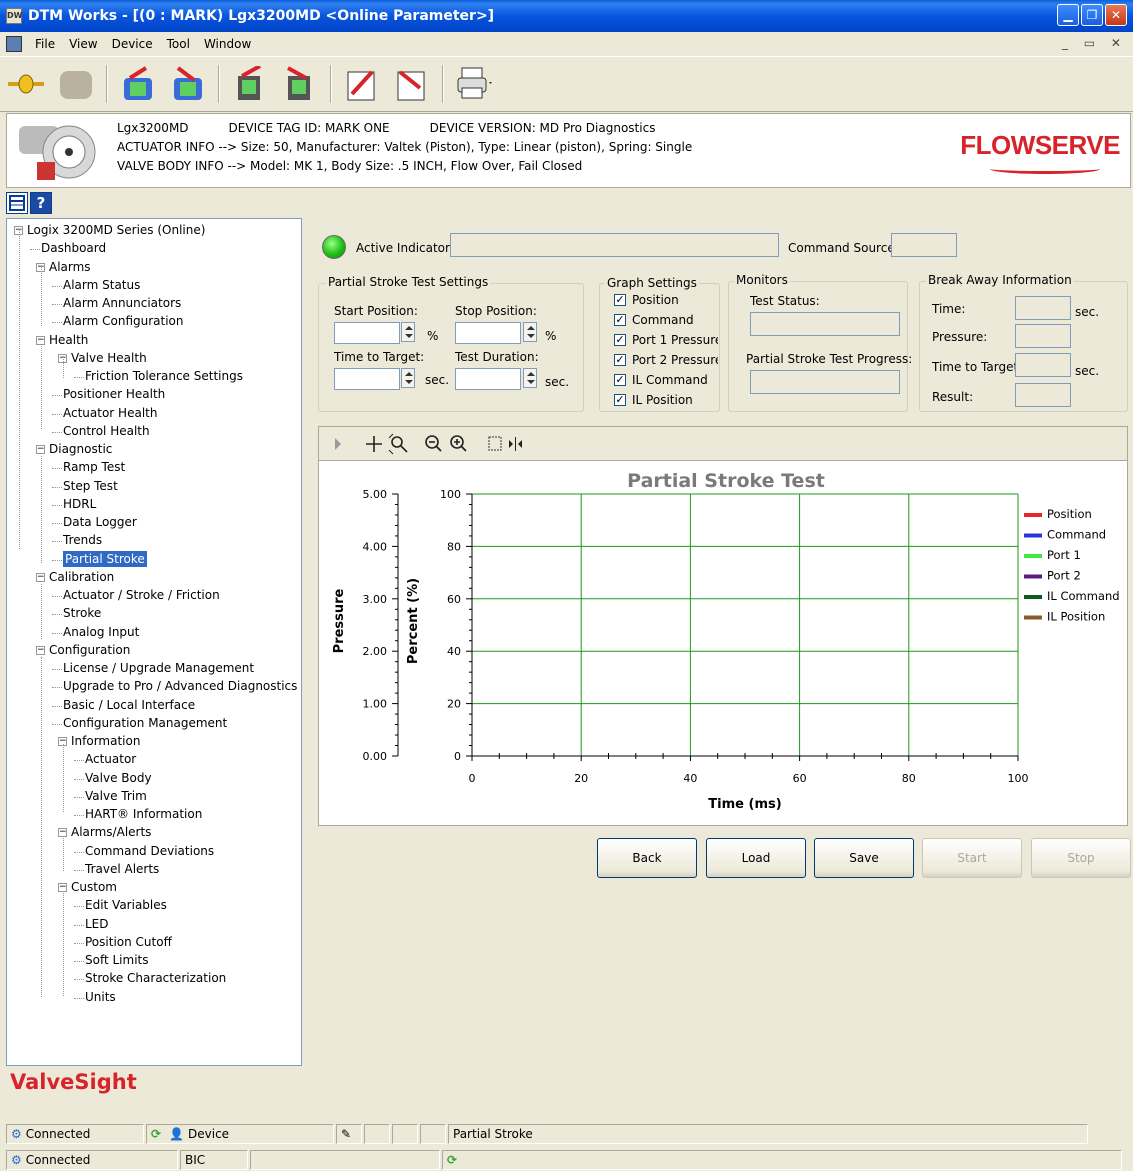 The height and width of the screenshot is (1171, 1133). Describe the element at coordinates (227, 44) in the screenshot. I see `menu-window: Window` at that location.